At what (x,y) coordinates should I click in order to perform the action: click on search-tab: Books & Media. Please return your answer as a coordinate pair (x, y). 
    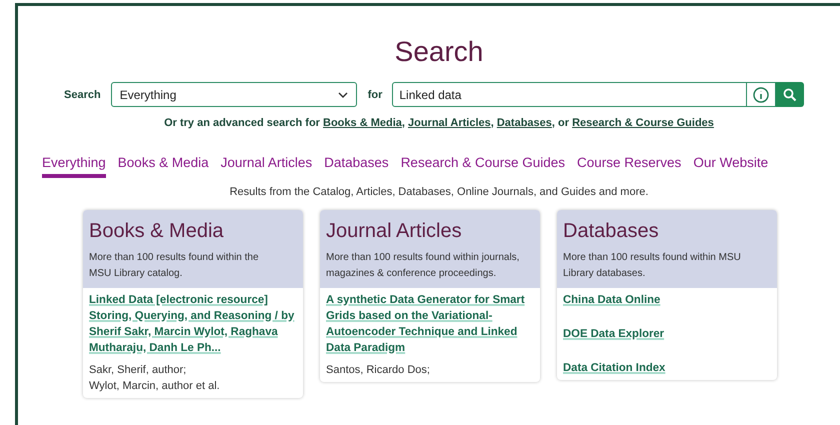
    Looking at the image, I should click on (163, 166).